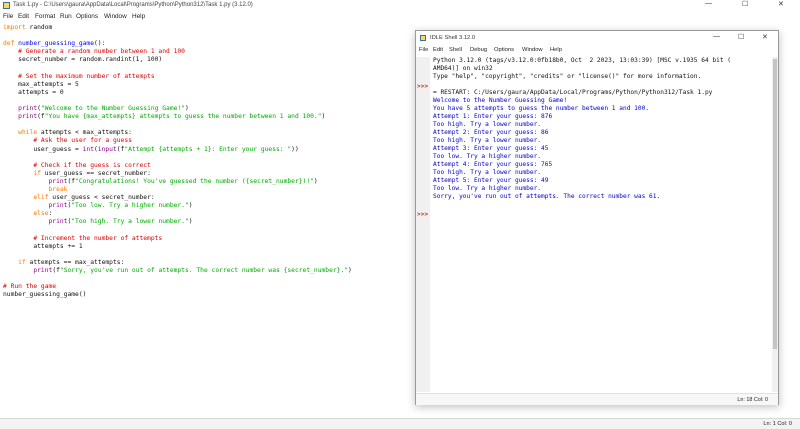  I want to click on code-line: # Check if the guess is correct, so click(77, 166).